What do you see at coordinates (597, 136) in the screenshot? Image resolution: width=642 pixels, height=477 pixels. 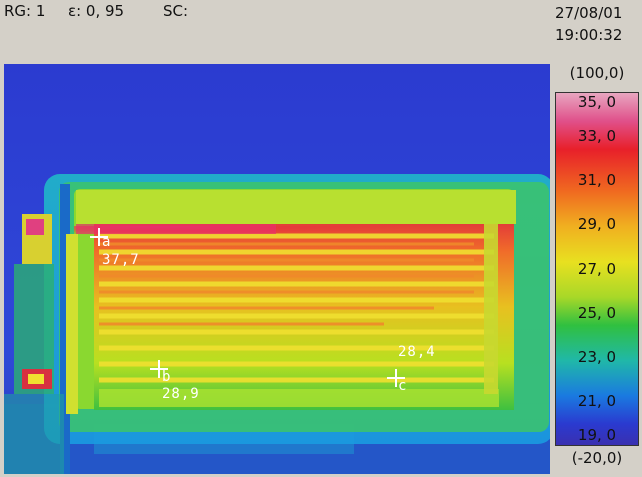 I see `scale-tick: 33, 0` at bounding box center [597, 136].